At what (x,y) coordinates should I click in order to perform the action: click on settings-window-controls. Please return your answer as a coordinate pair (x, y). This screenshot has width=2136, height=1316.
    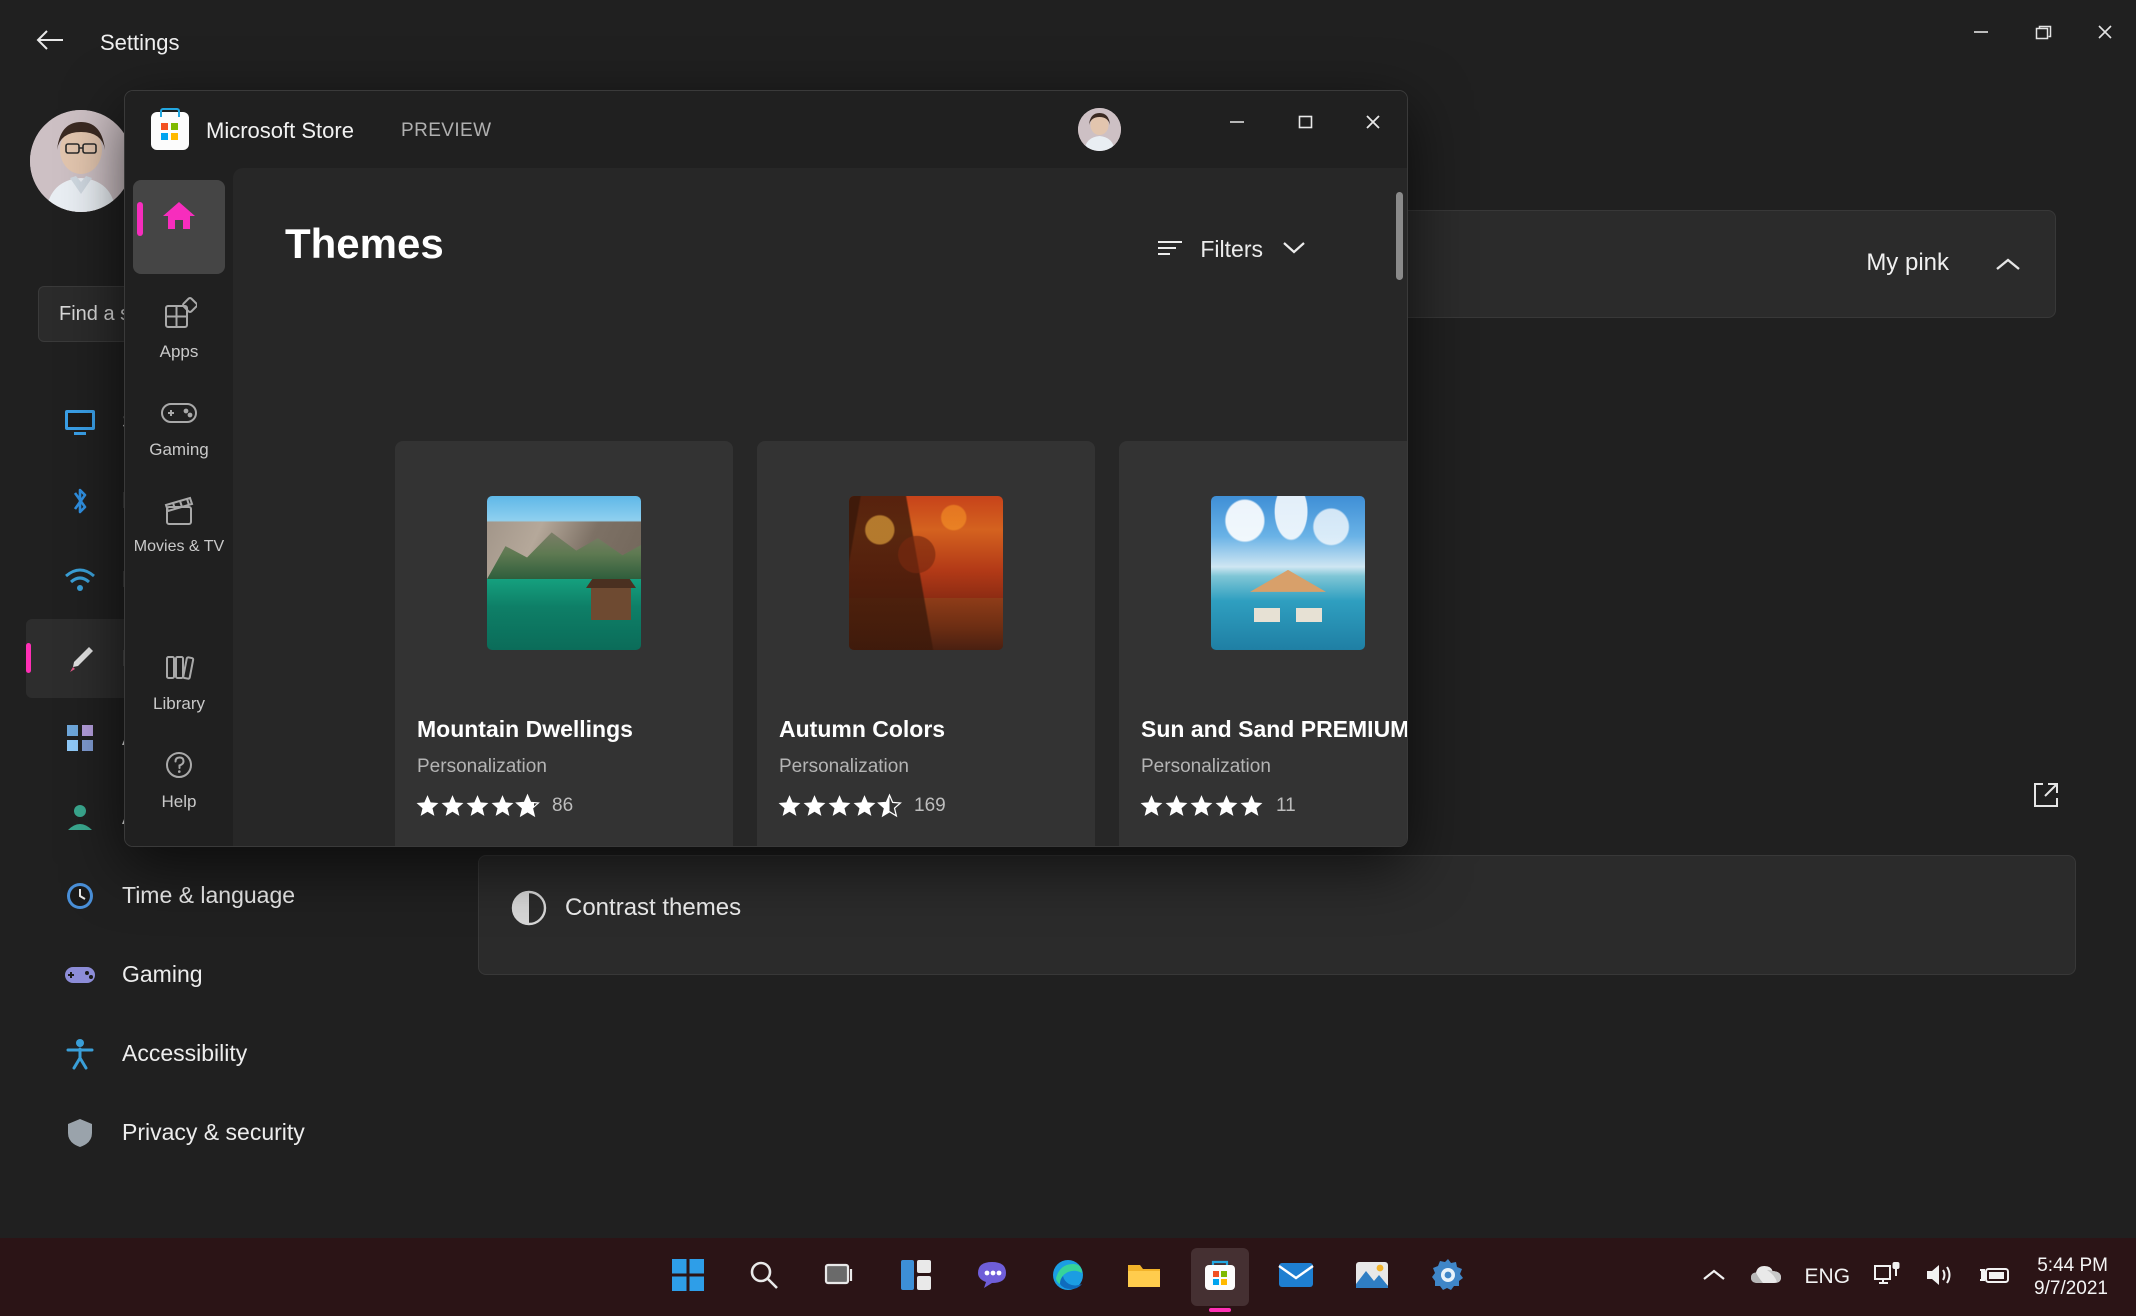
    Looking at the image, I should click on (2043, 32).